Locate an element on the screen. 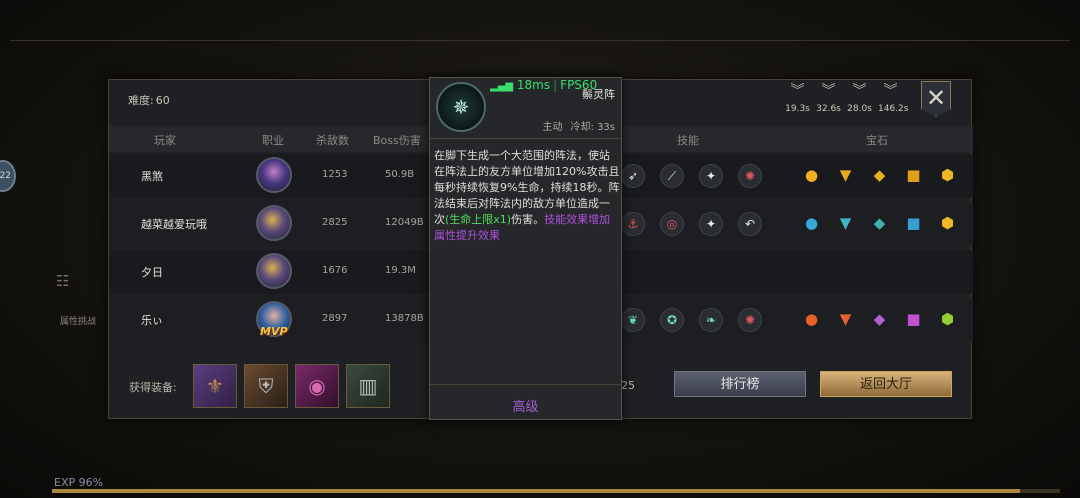 Image resolution: width=1080 pixels, height=498 pixels. boss-damage: 50.9B is located at coordinates (400, 174).